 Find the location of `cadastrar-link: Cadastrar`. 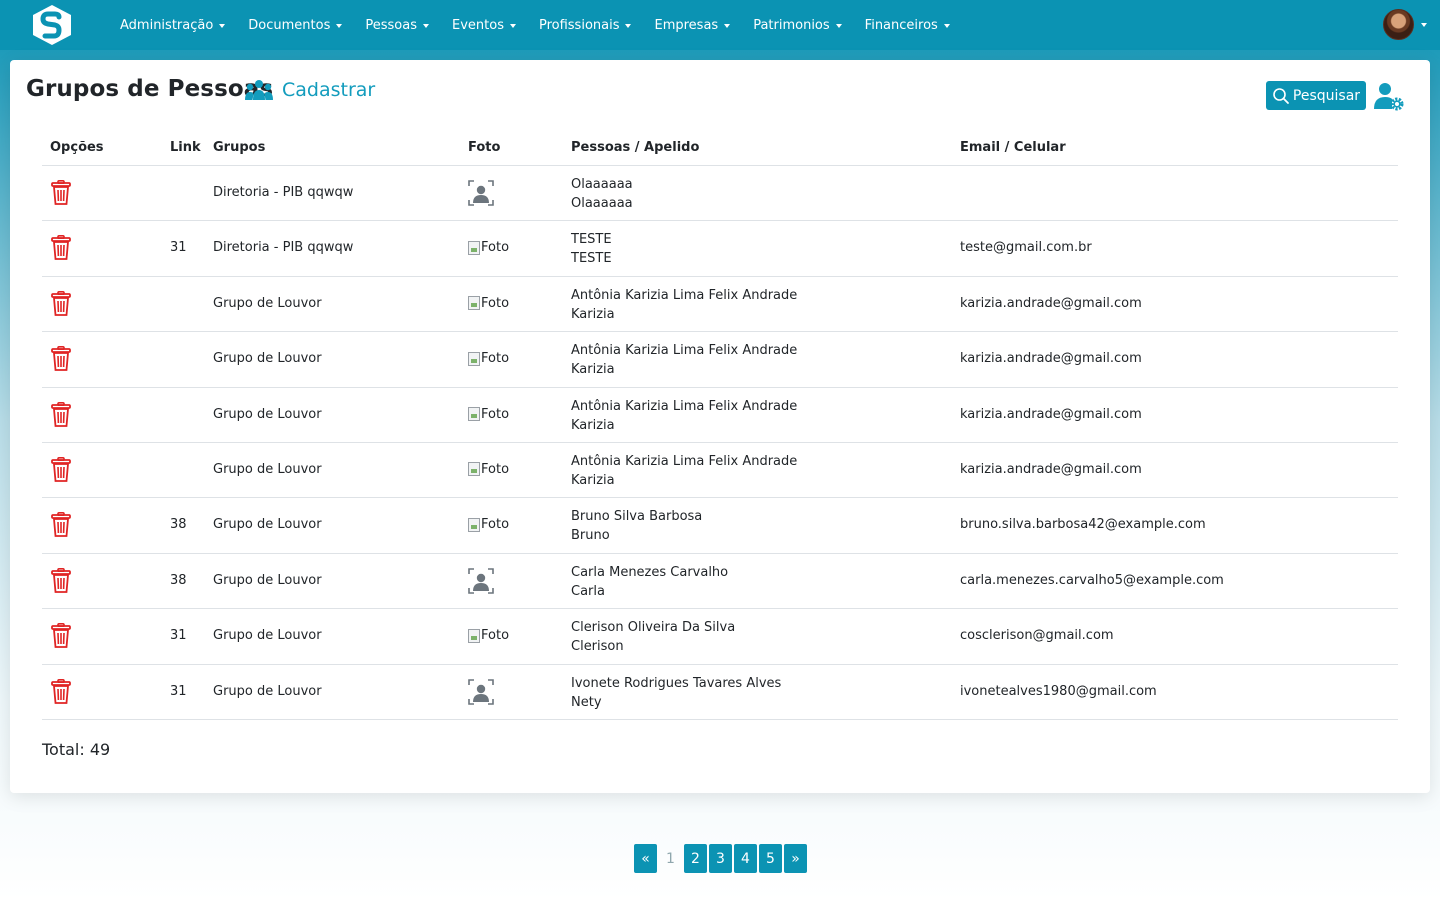

cadastrar-link: Cadastrar is located at coordinates (309, 90).